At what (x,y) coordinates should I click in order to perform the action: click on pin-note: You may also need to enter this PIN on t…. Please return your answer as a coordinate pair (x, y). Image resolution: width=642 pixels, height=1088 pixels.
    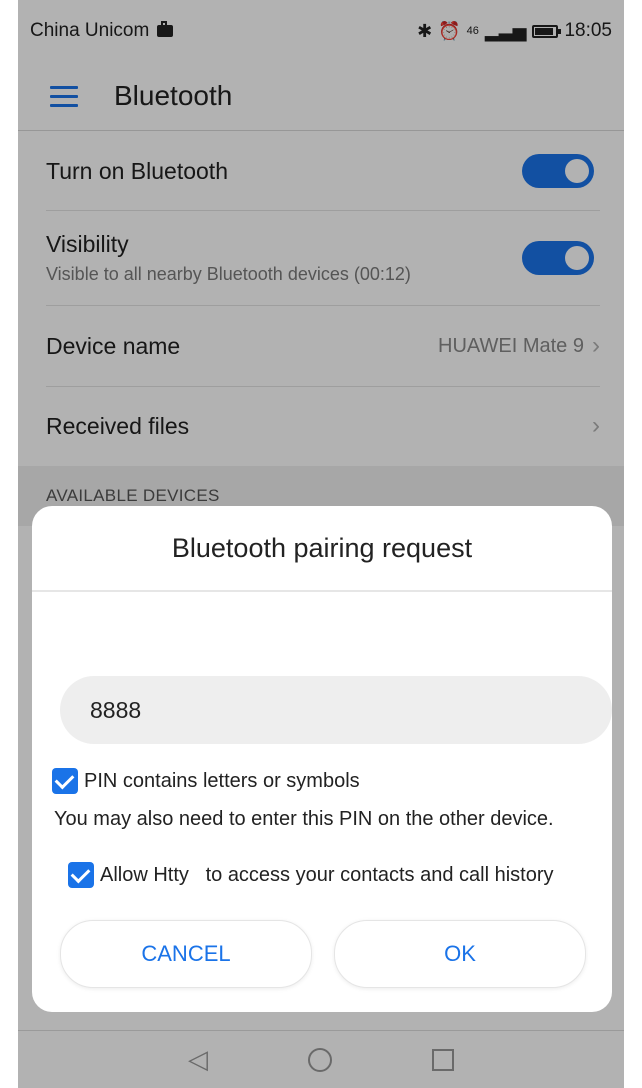
    Looking at the image, I should click on (304, 819).